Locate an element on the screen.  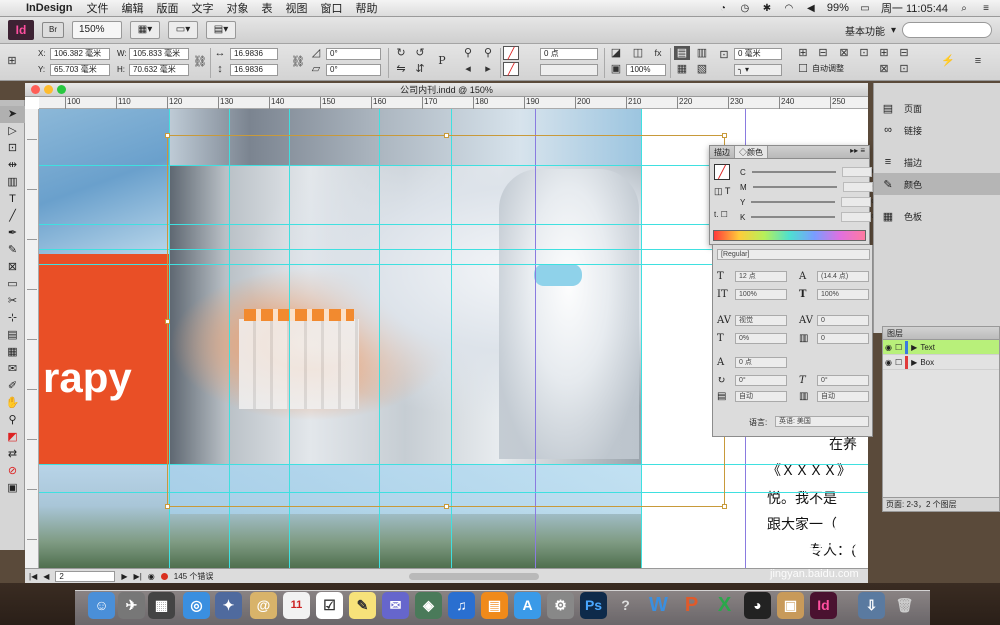
dock-item-stroke: ≡ 描边 is located at coordinates (937, 162).